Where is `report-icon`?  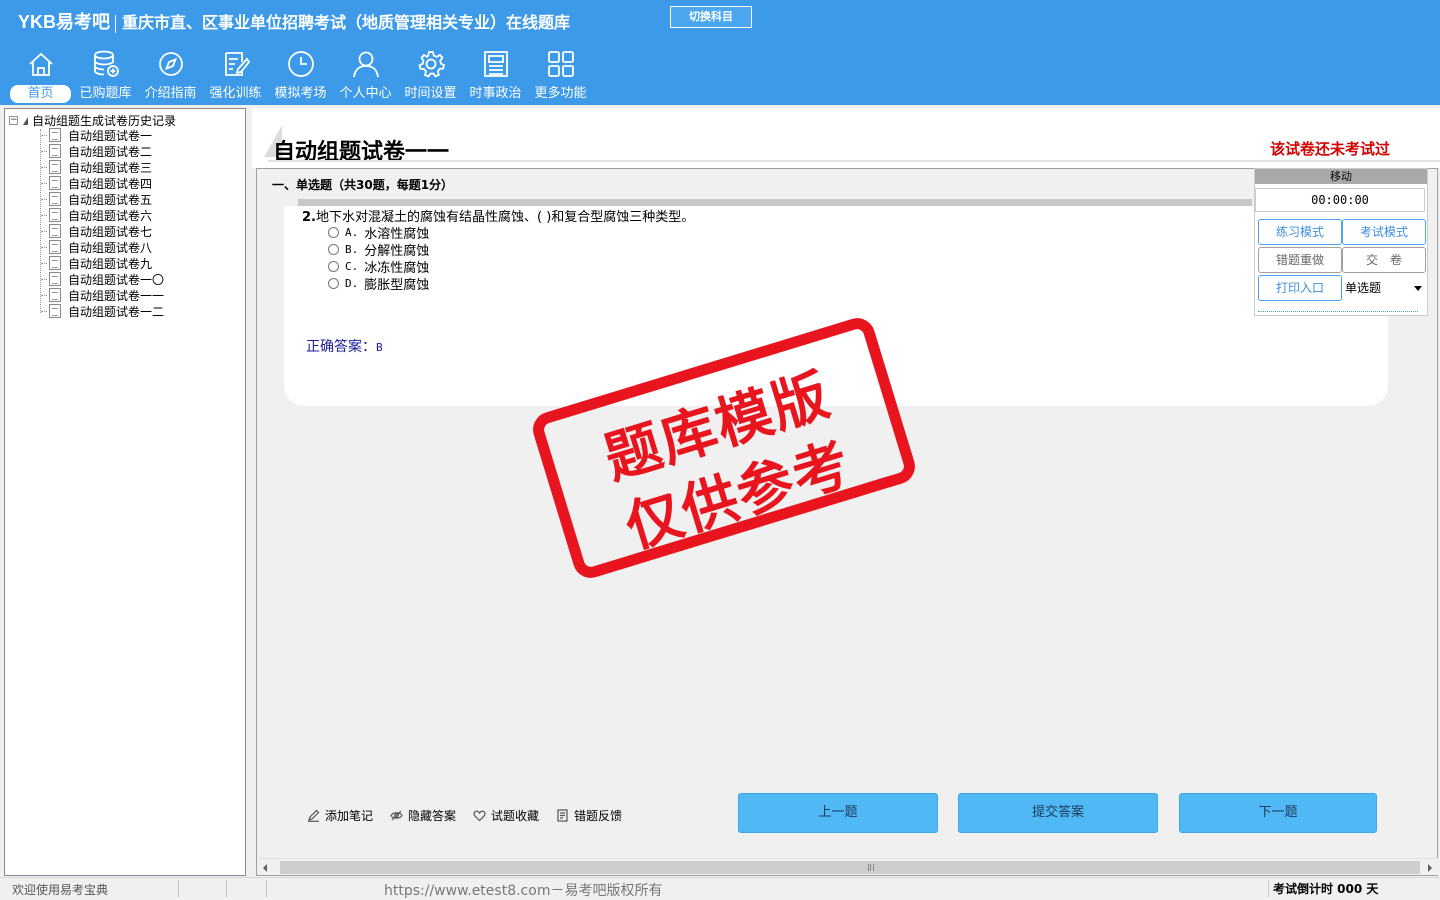
report-icon is located at coordinates (562, 815).